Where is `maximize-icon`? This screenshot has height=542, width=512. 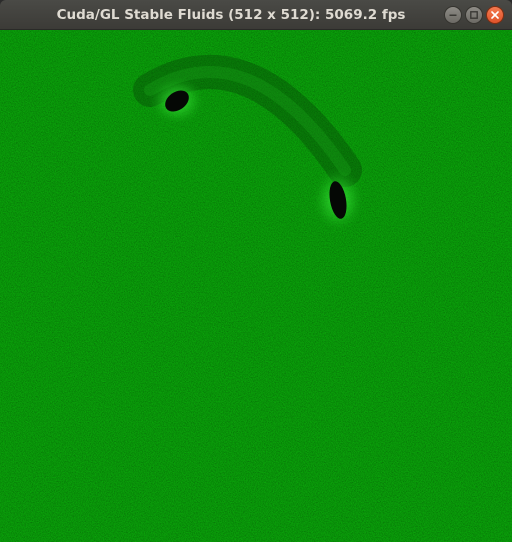 maximize-icon is located at coordinates (474, 15).